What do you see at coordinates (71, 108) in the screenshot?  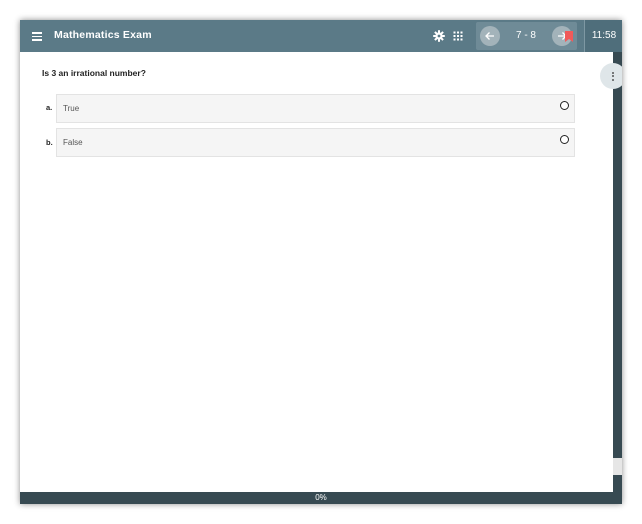 I see `option-a-label: True` at bounding box center [71, 108].